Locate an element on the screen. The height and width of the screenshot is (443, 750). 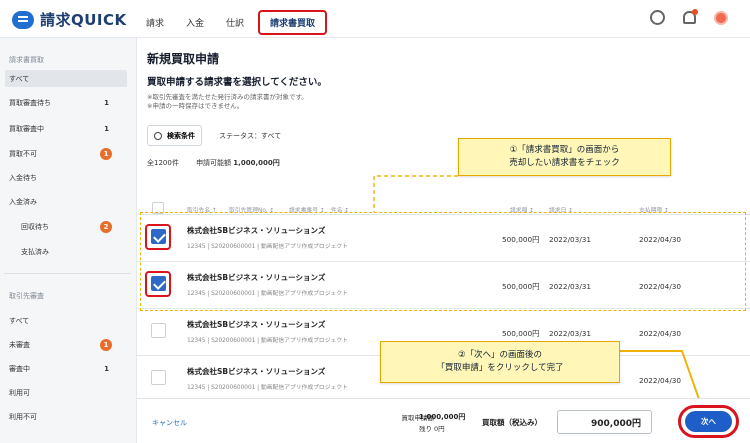
sidebar-item-label: 入金待ち is located at coordinates (23, 177).